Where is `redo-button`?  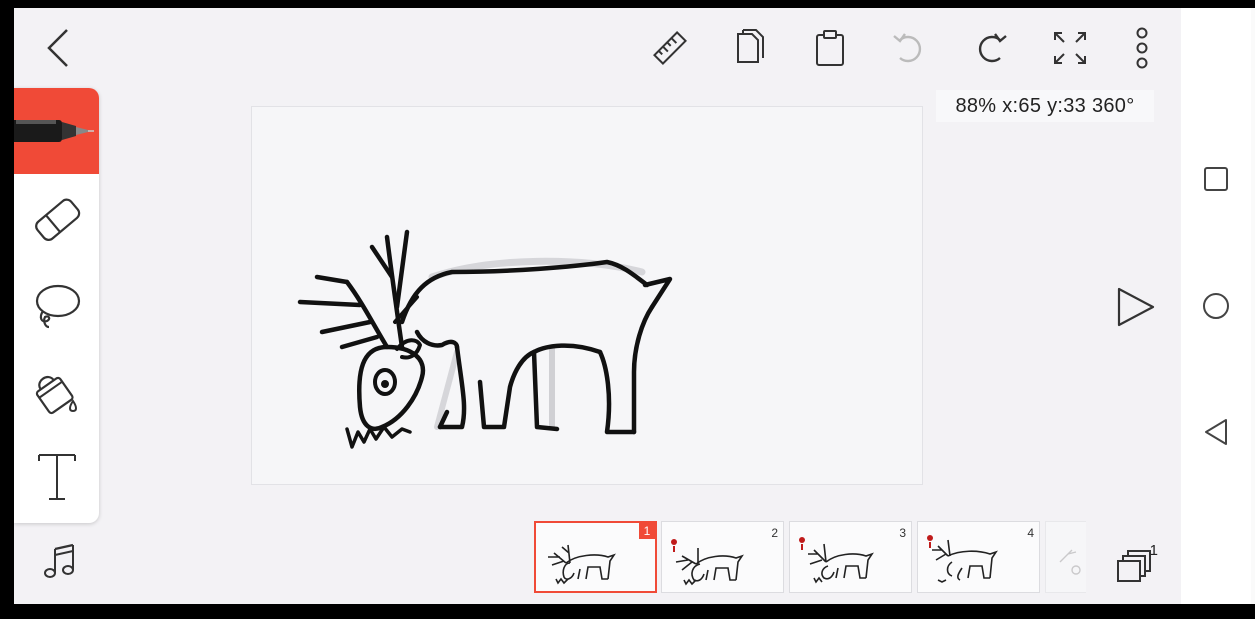 redo-button is located at coordinates (990, 48).